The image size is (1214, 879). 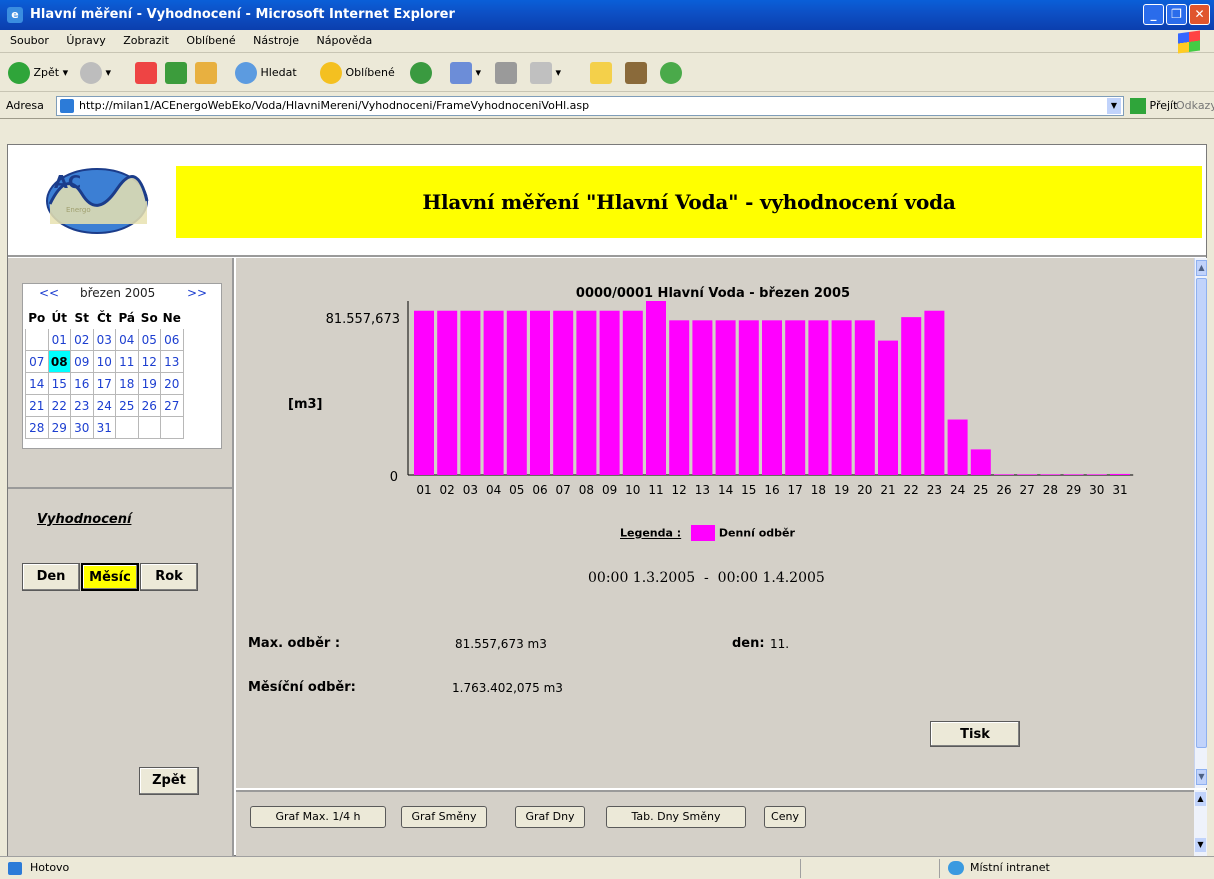 I want to click on bottom-scrollbar: ▲ ▼, so click(x=1200, y=823).